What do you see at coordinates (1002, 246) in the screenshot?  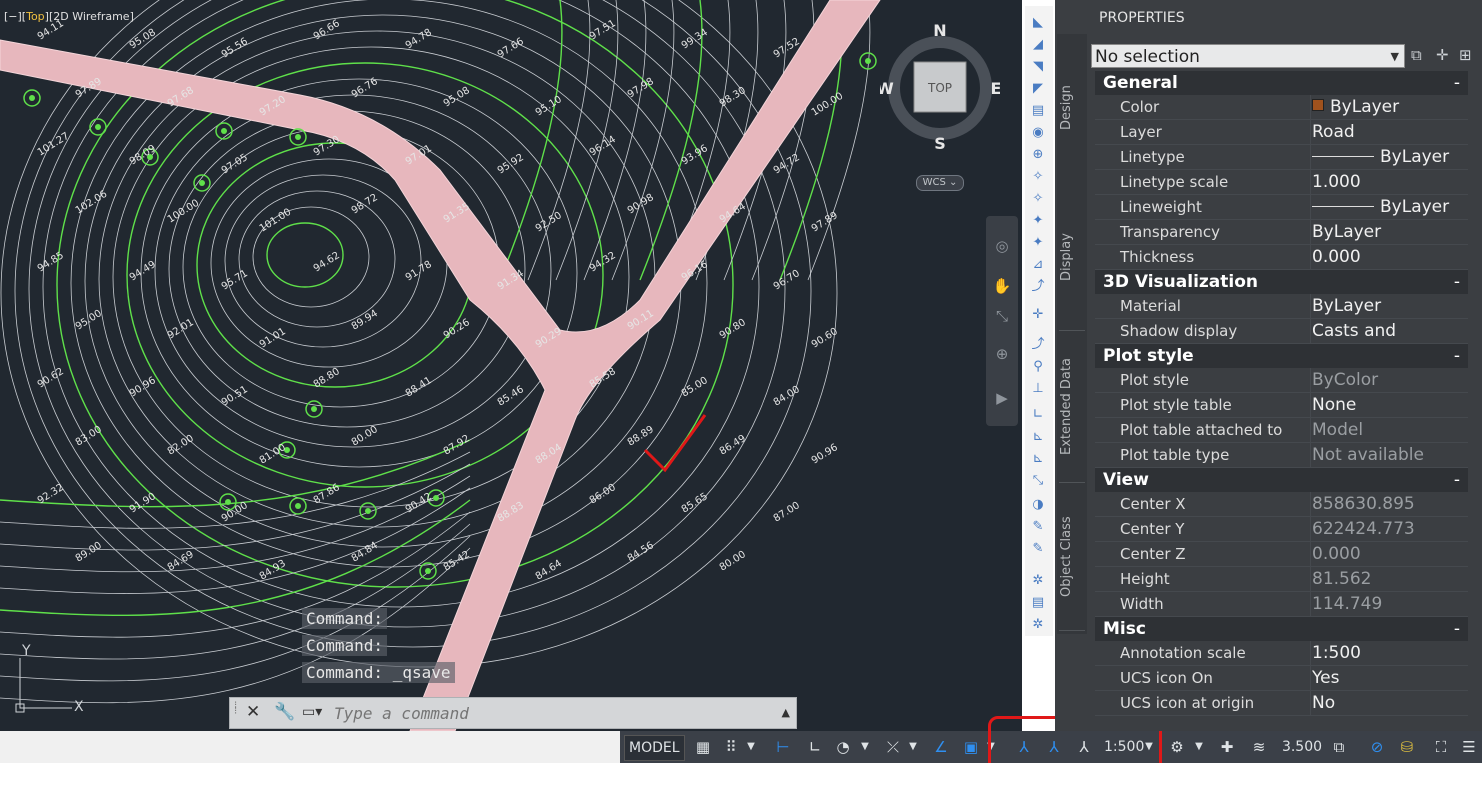 I see `steering-wheel-icon: ◎` at bounding box center [1002, 246].